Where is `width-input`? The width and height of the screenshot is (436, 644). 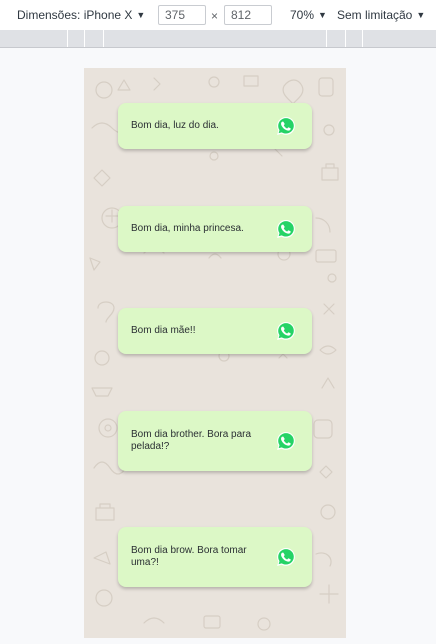 width-input is located at coordinates (182, 15).